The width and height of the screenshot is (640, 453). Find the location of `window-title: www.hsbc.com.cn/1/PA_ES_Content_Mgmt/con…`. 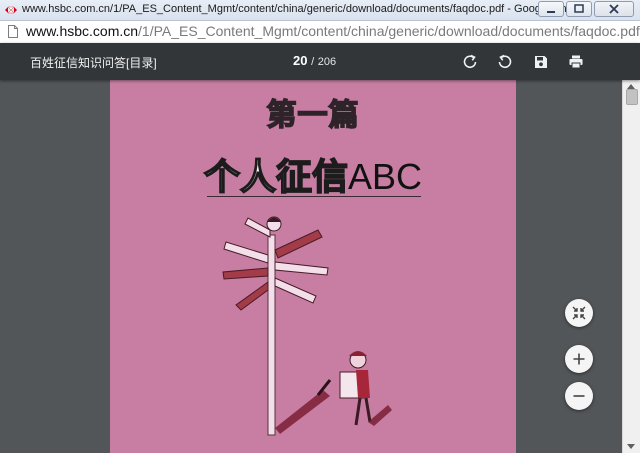

window-title: www.hsbc.com.cn/1/PA_ES_Content_Mgmt/con… is located at coordinates (307, 9).